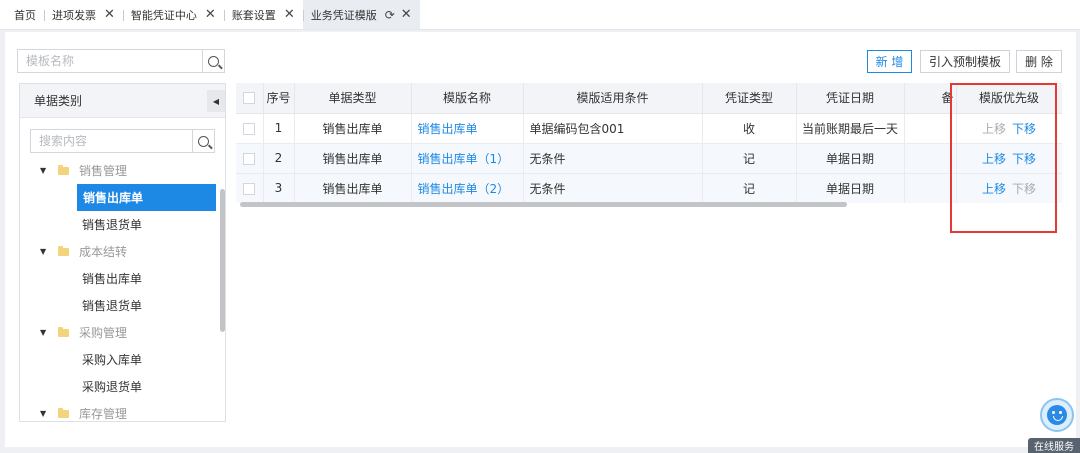  What do you see at coordinates (250, 98) in the screenshot?
I see `select-all-checkbox` at bounding box center [250, 98].